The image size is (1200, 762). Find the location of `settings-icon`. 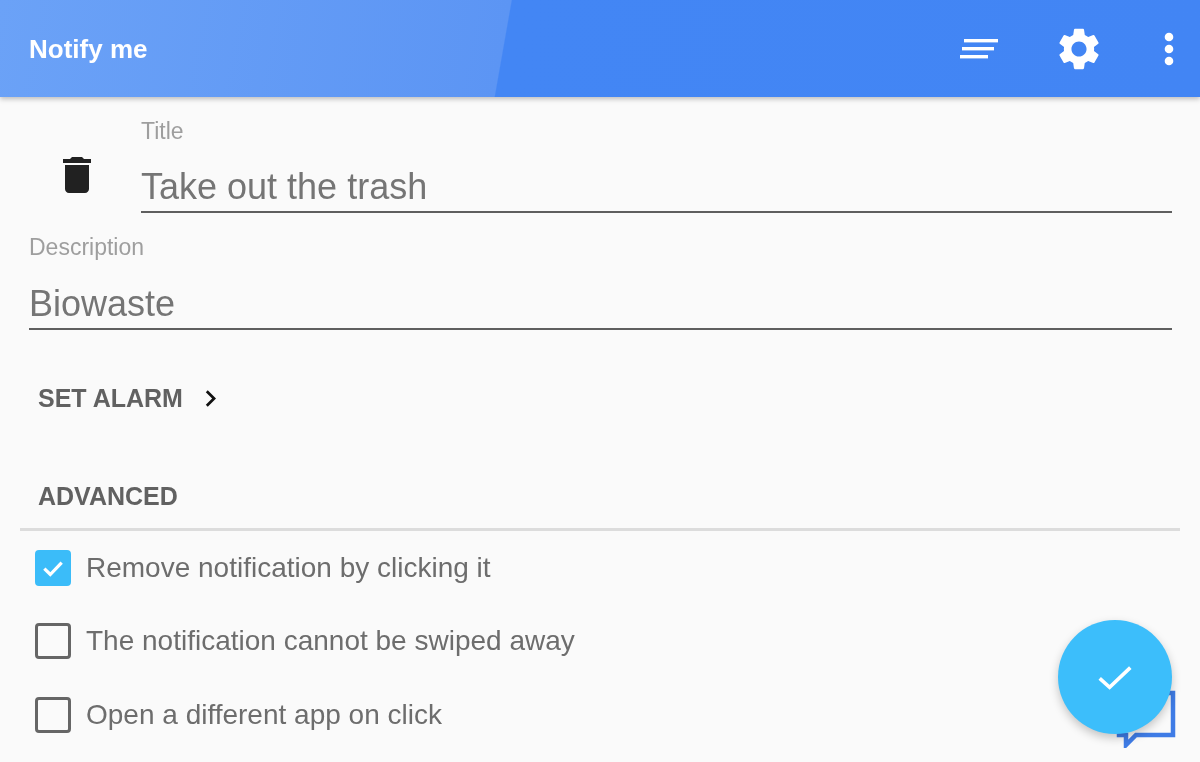

settings-icon is located at coordinates (1079, 48).